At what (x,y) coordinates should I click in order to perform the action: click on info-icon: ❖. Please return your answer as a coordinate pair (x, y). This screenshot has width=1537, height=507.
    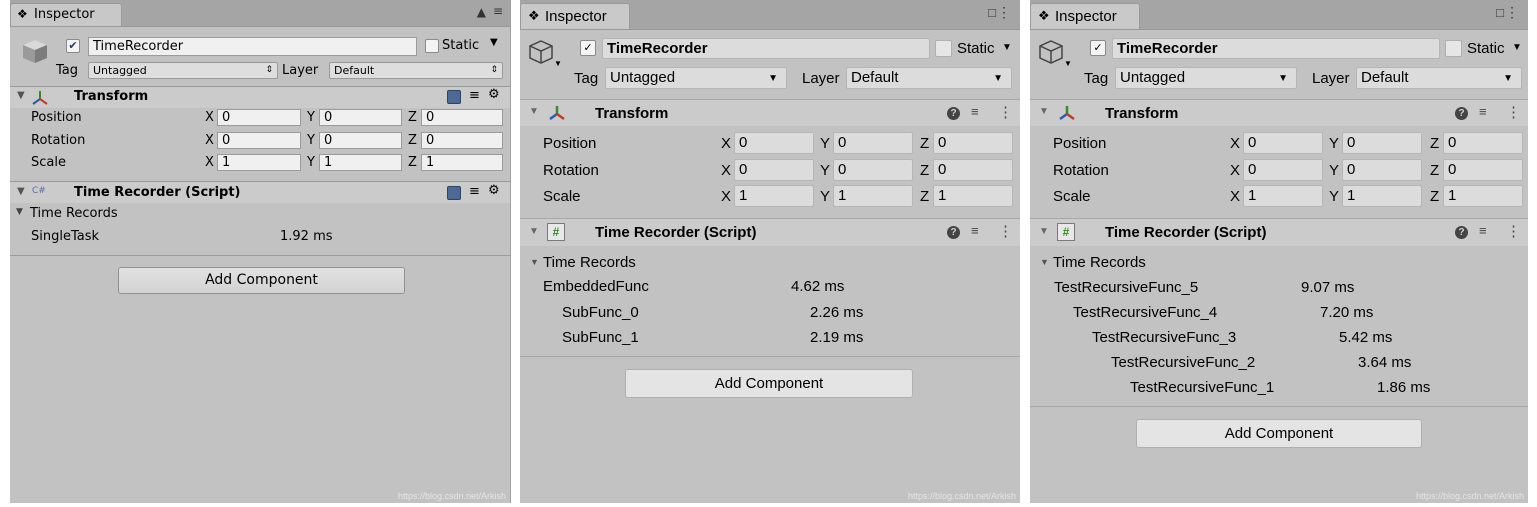
    Looking at the image, I should click on (534, 15).